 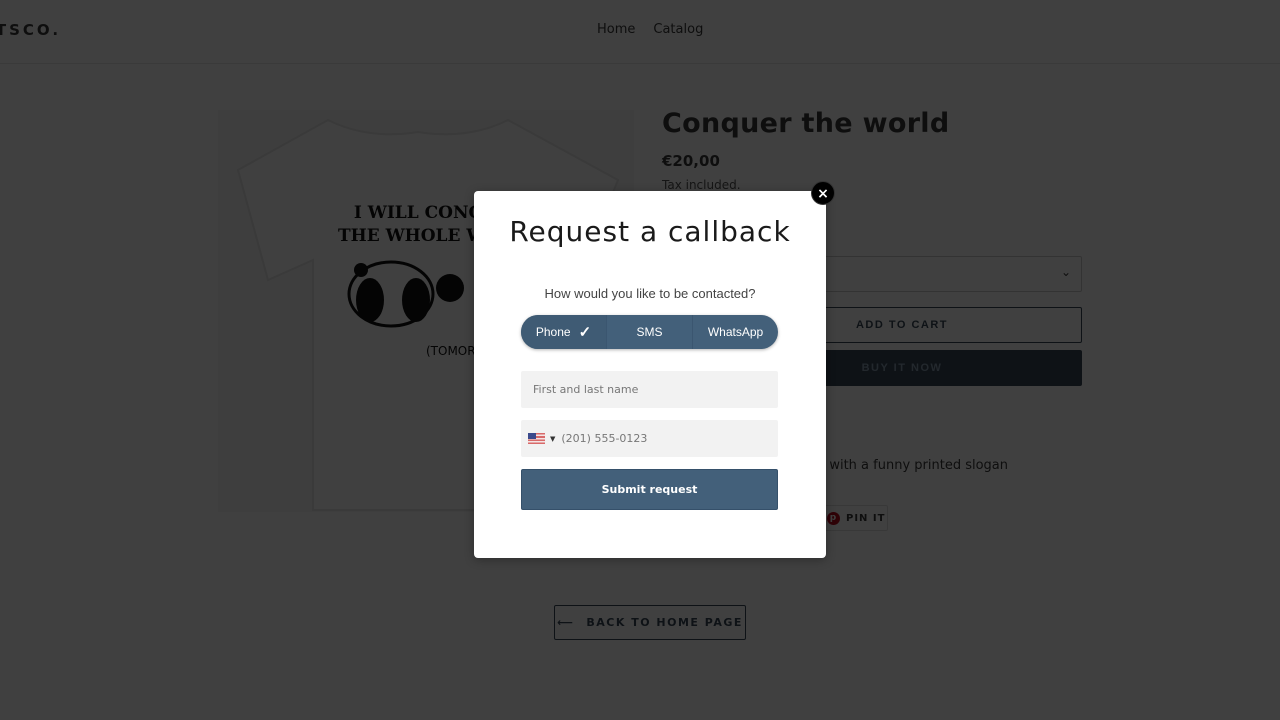 I want to click on phone-field: ▼, so click(x=649, y=438).